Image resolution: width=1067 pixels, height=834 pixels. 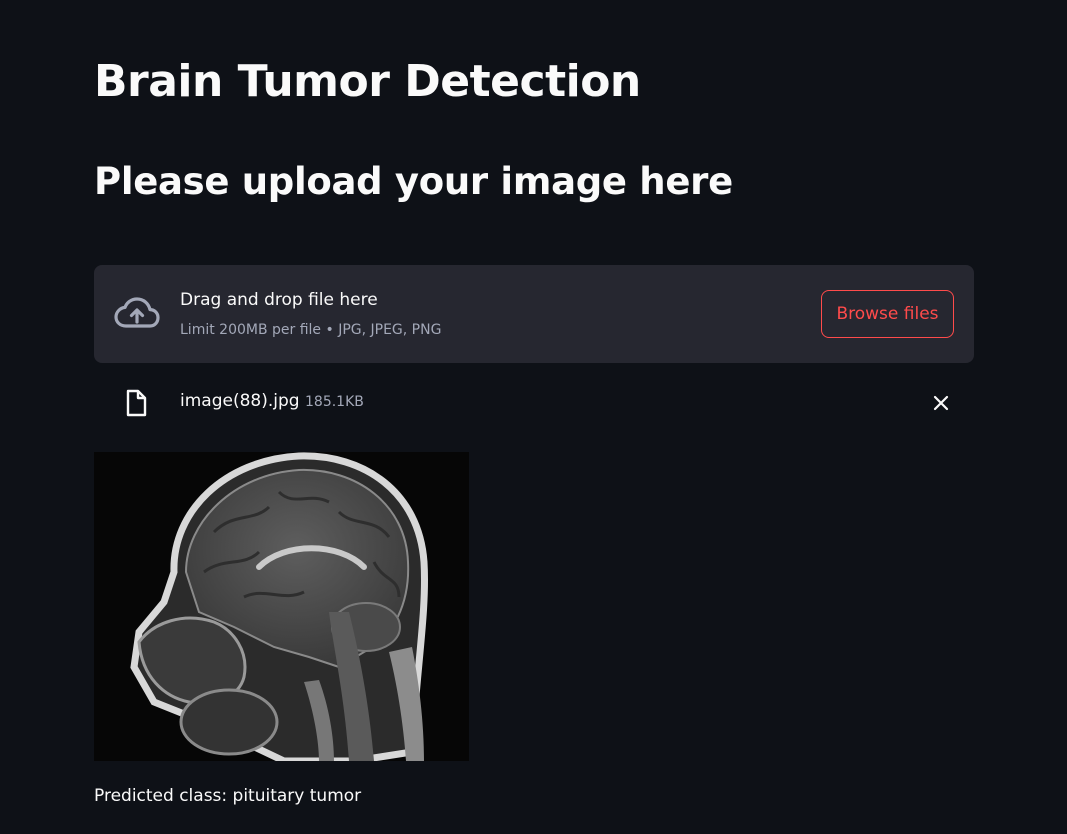 I want to click on cloud-upload-icon, so click(x=137, y=312).